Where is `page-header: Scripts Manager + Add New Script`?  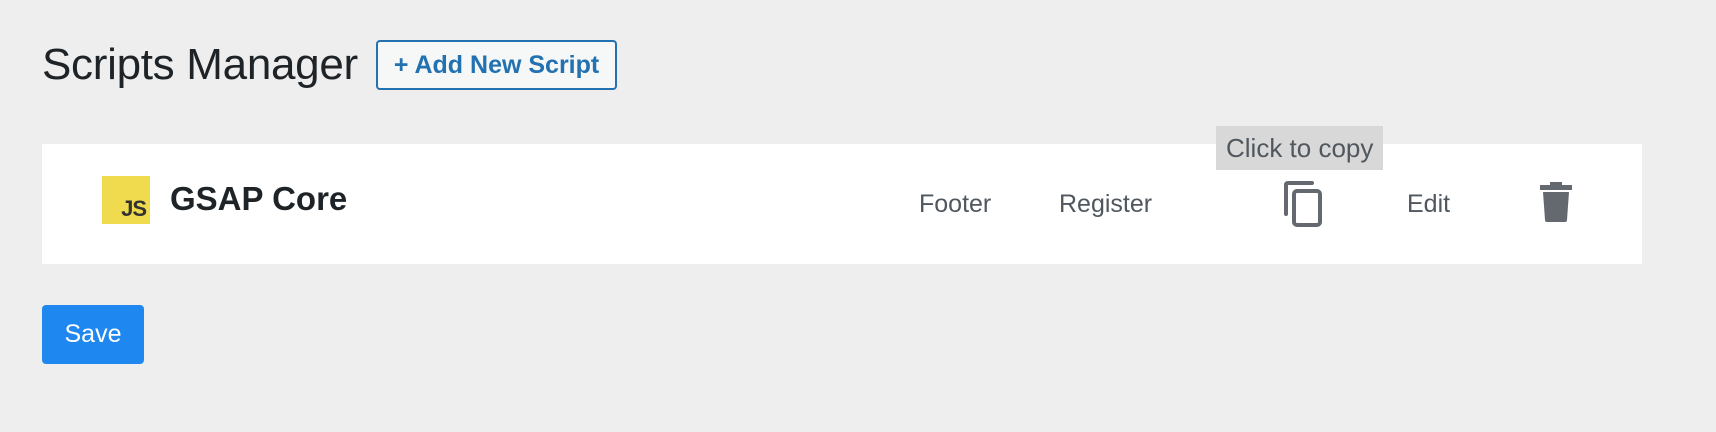 page-header: Scripts Manager + Add New Script is located at coordinates (330, 65).